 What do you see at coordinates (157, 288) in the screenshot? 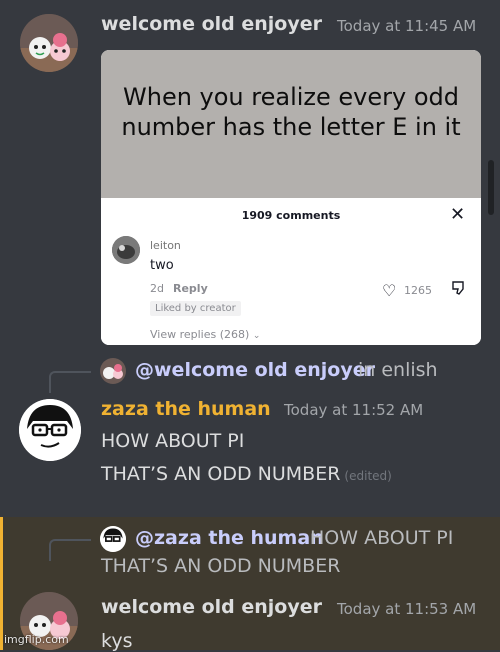
I see `comment-age: 2d` at bounding box center [157, 288].